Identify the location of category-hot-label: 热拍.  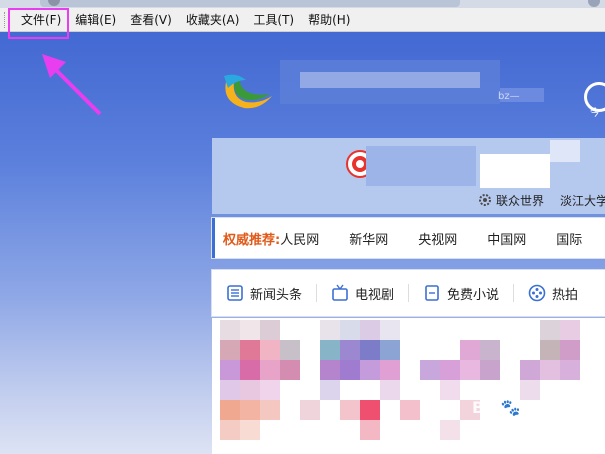
(565, 295).